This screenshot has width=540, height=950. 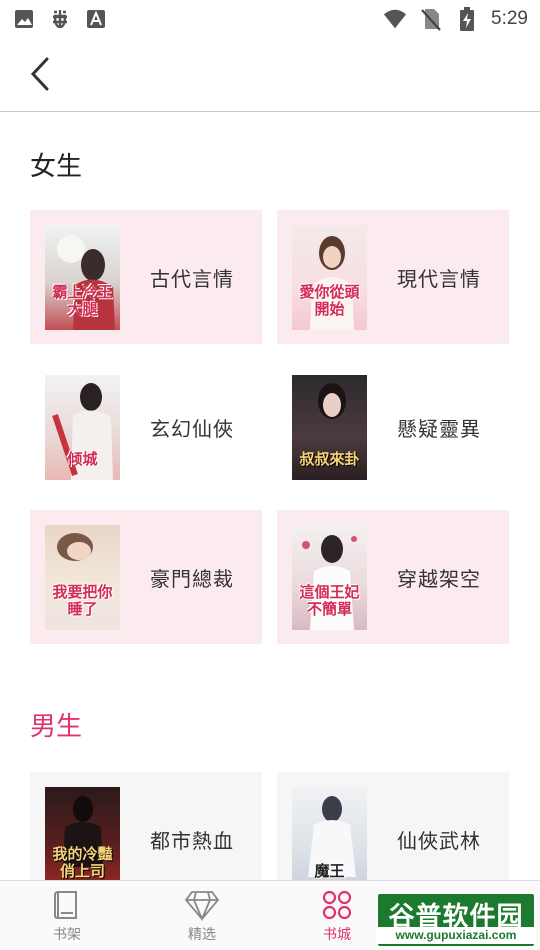 I want to click on category-label: 懸疑靈異, so click(x=439, y=428).